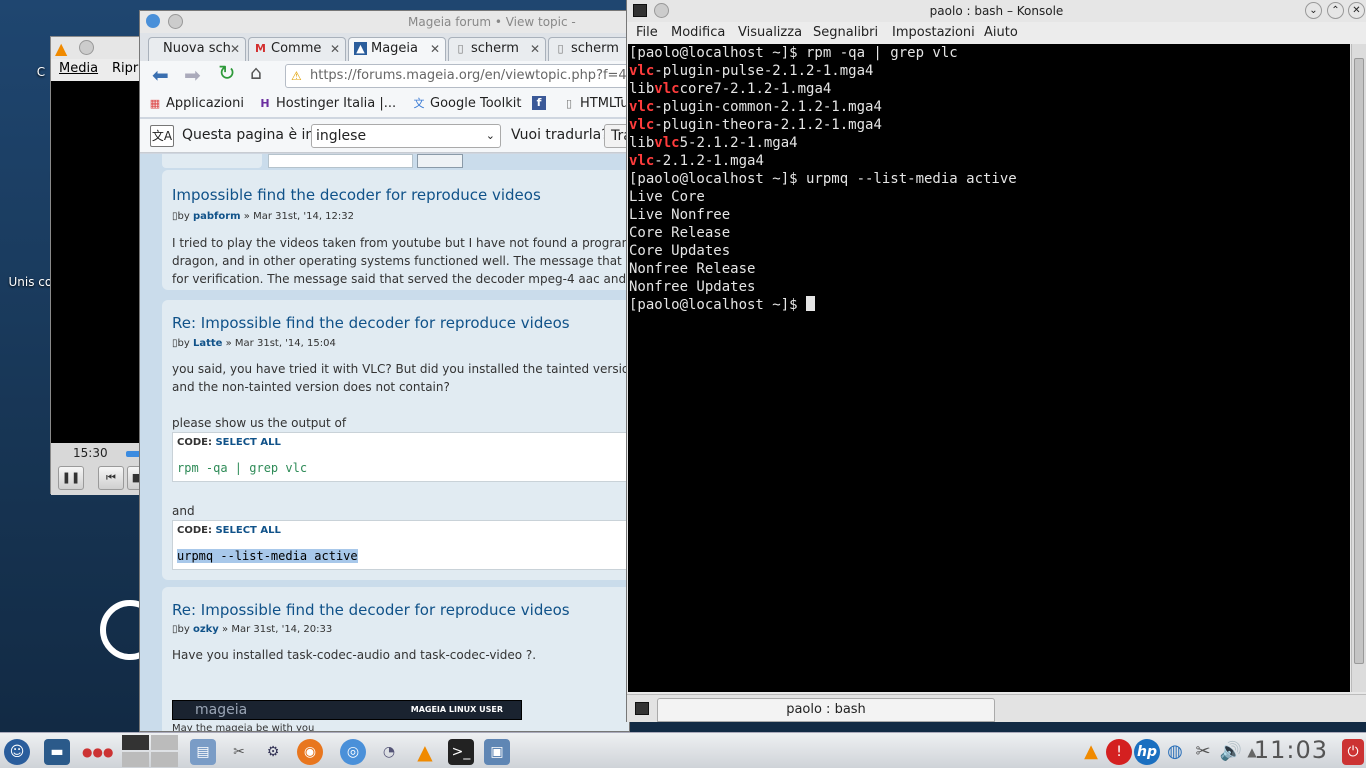 Image resolution: width=1366 pixels, height=768 pixels. I want to click on vlc-tray-icon: ▲, so click(1091, 752).